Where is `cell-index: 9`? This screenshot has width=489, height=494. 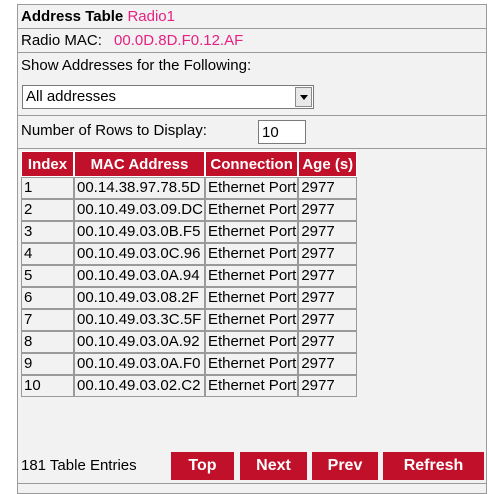
cell-index: 9 is located at coordinates (47, 364).